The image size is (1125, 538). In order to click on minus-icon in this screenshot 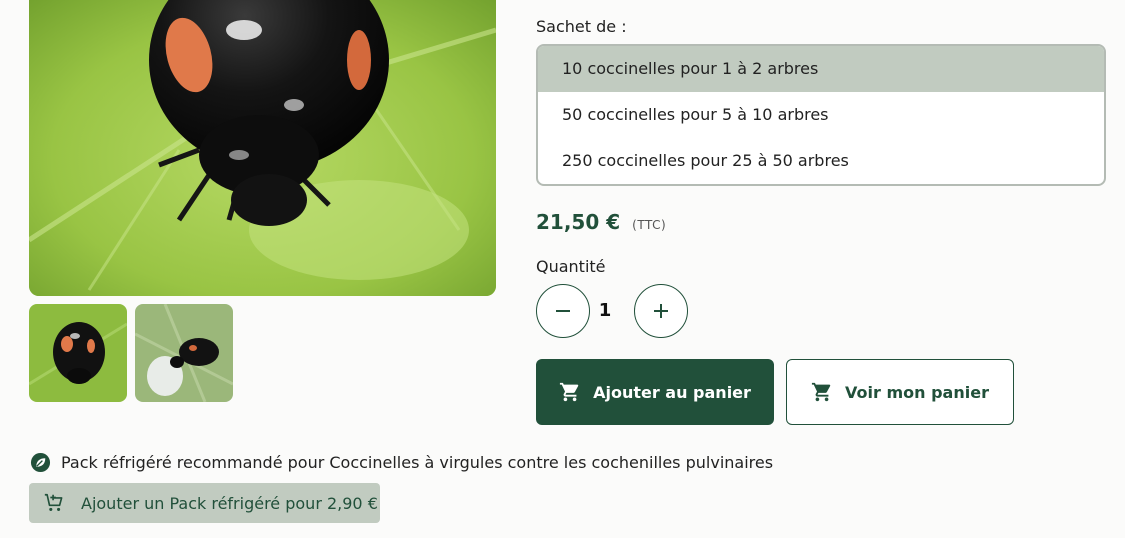, I will do `click(563, 311)`.